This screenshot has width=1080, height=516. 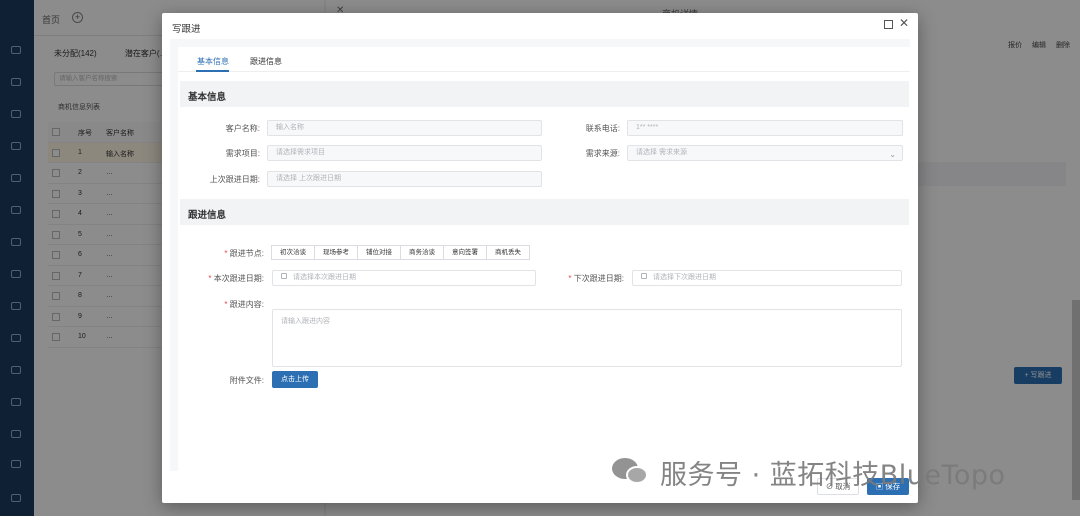 I want to click on node-button-group: 初次洽谈 现场参考 铺位对接 商务洽谈 意向签署 商机丢失, so click(x=400, y=252).